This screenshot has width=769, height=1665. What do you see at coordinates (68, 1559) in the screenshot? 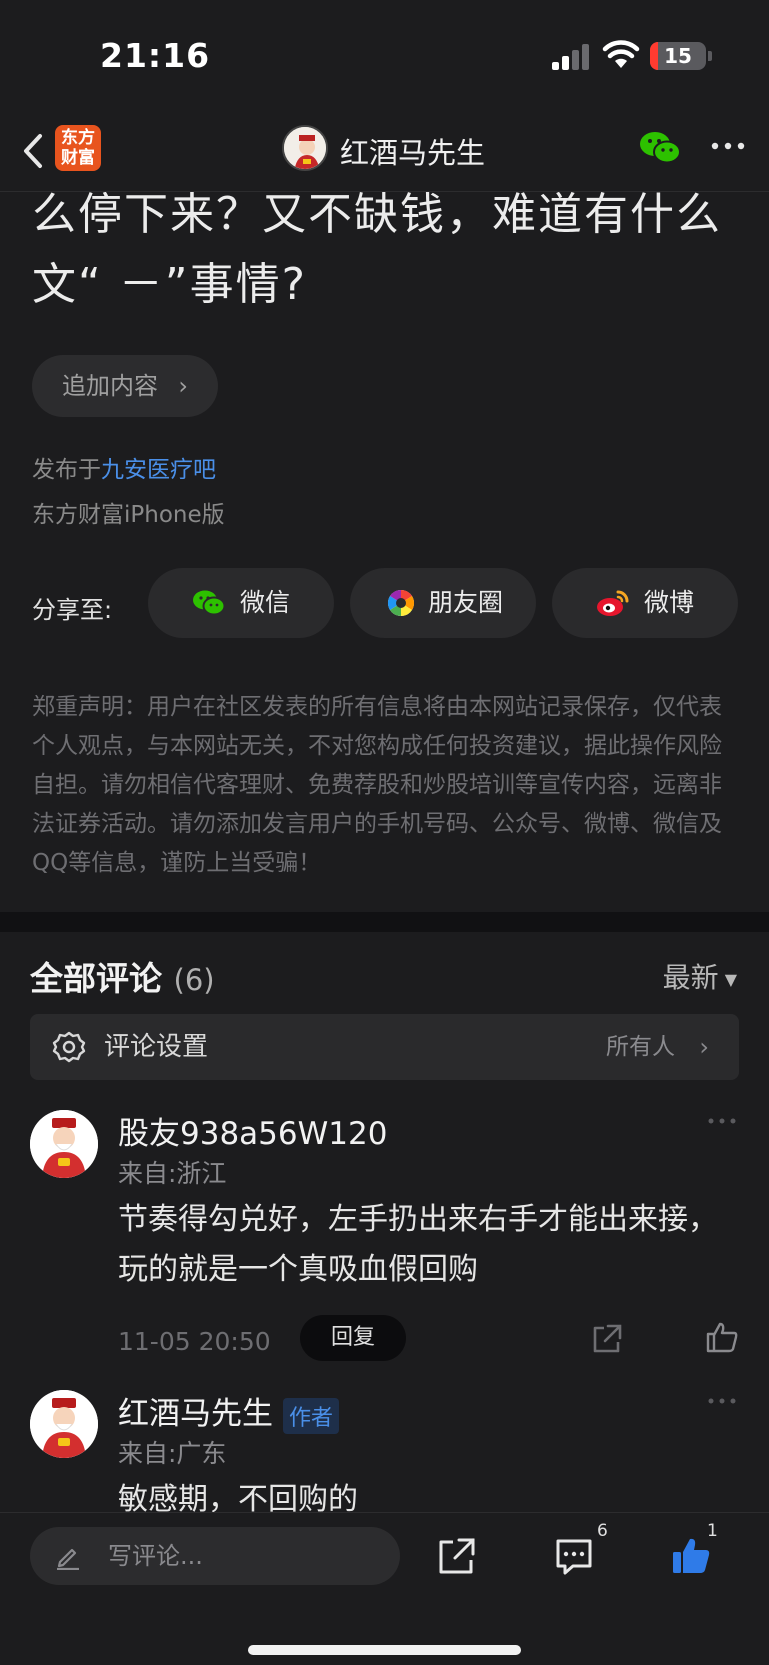
I see `pen-icon` at bounding box center [68, 1559].